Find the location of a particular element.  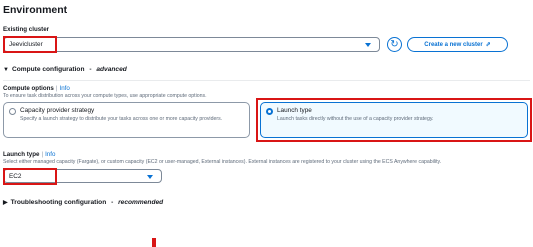

launch-type-radio is located at coordinates (269, 111).